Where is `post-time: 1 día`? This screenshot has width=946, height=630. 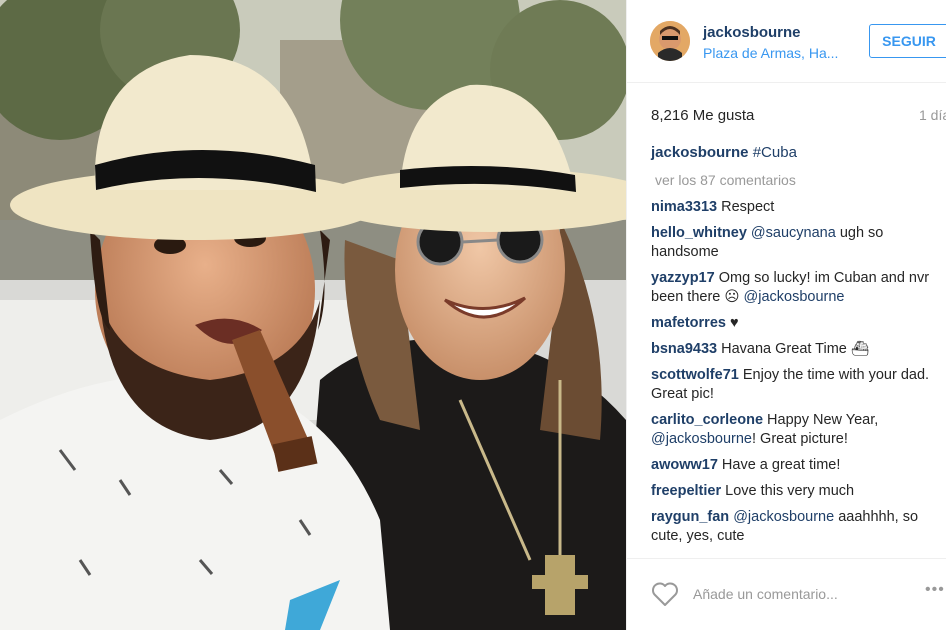 post-time: 1 día is located at coordinates (932, 115).